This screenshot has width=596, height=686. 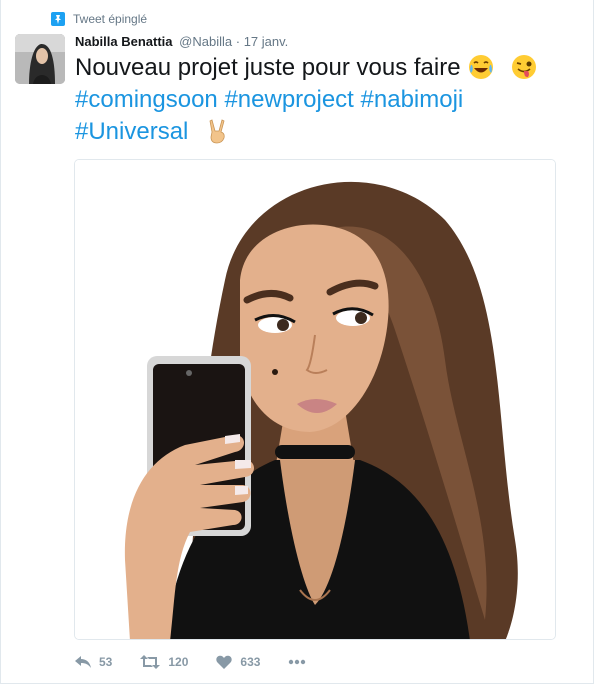 I want to click on victory-hand-icon, so click(x=217, y=131).